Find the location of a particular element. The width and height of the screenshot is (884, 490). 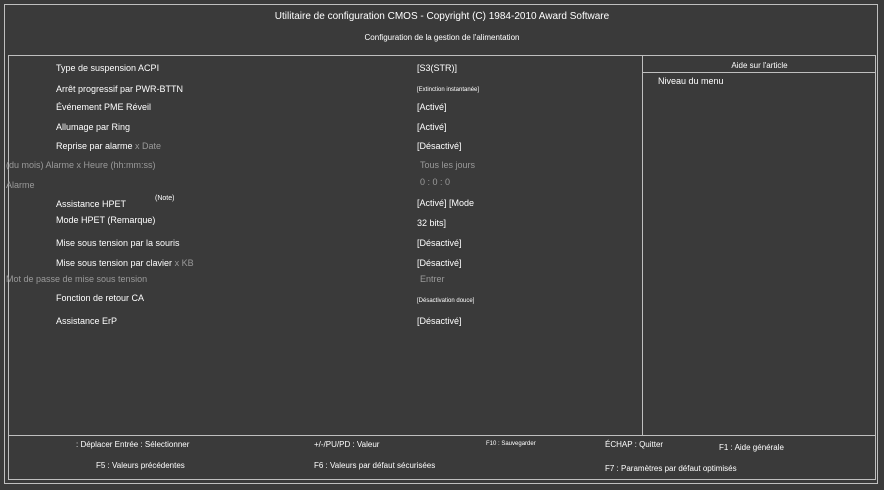

hpet-note: (Note) is located at coordinates (165, 198).